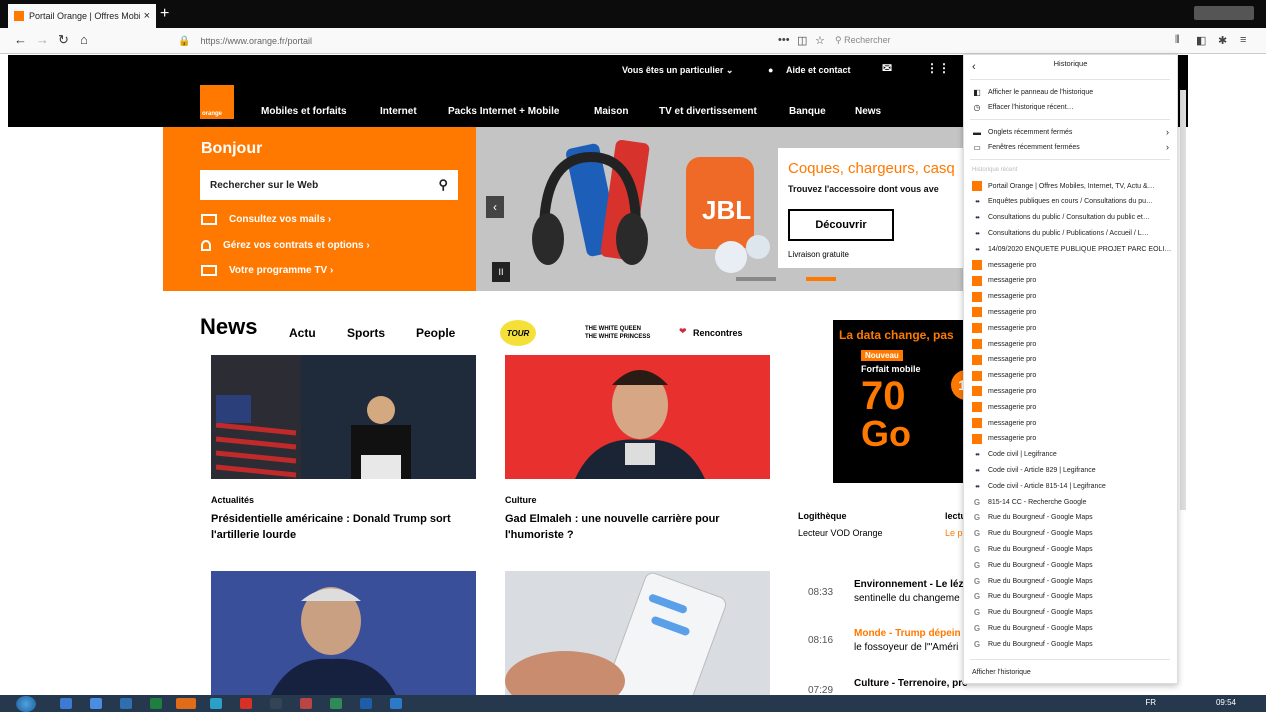 Image resolution: width=1266 pixels, height=712 pixels. Describe the element at coordinates (501, 272) in the screenshot. I see `carousel-pause-button: II` at that location.